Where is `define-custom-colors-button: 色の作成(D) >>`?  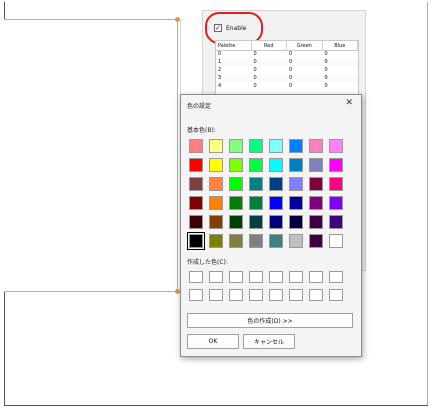
define-custom-colors-button: 色の作成(D) >> is located at coordinates (270, 320).